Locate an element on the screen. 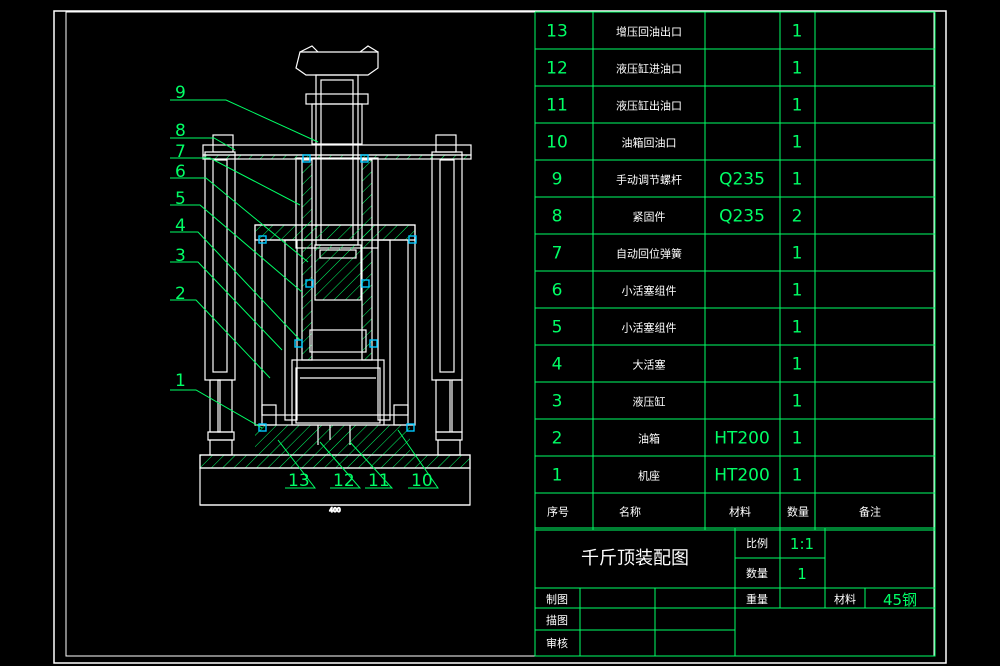  base-hatch is located at coordinates (335, 461).